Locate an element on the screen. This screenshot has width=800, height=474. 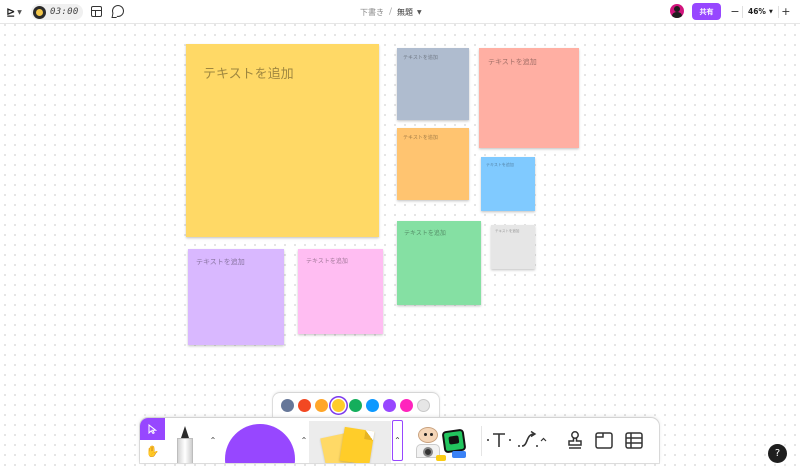
help-button: ? is located at coordinates (777, 453).